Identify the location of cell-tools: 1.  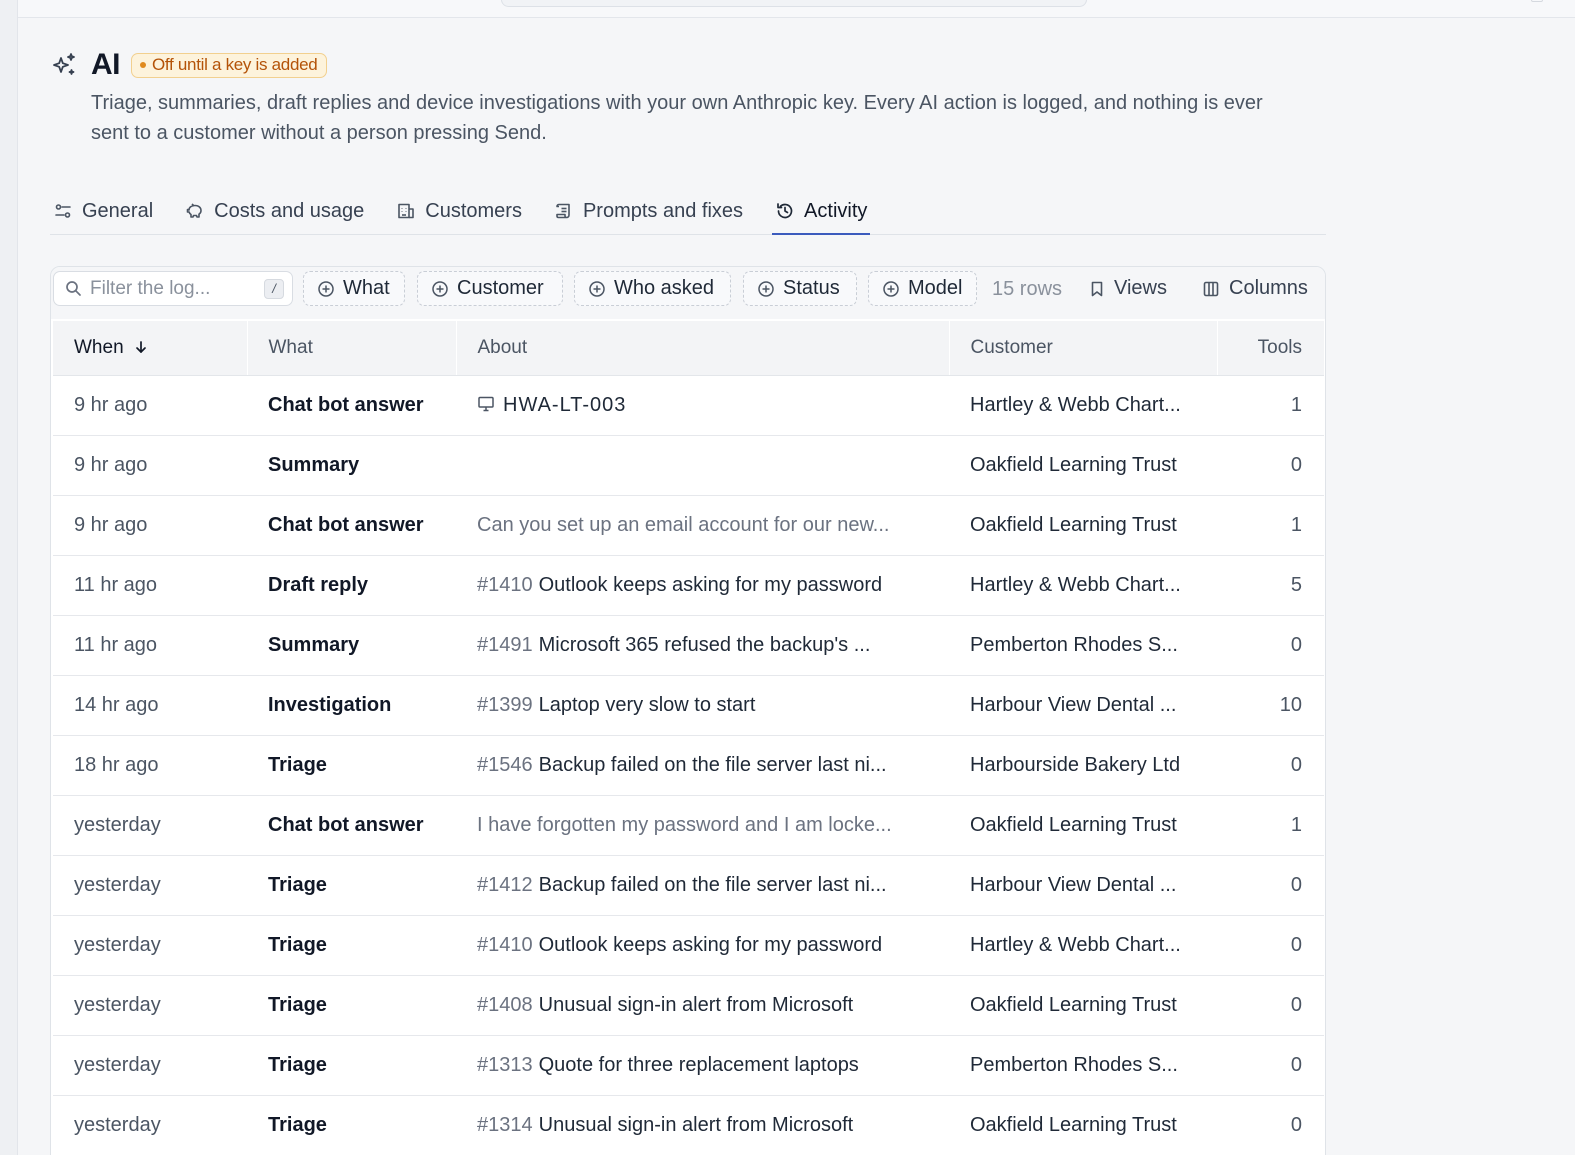
(1270, 525).